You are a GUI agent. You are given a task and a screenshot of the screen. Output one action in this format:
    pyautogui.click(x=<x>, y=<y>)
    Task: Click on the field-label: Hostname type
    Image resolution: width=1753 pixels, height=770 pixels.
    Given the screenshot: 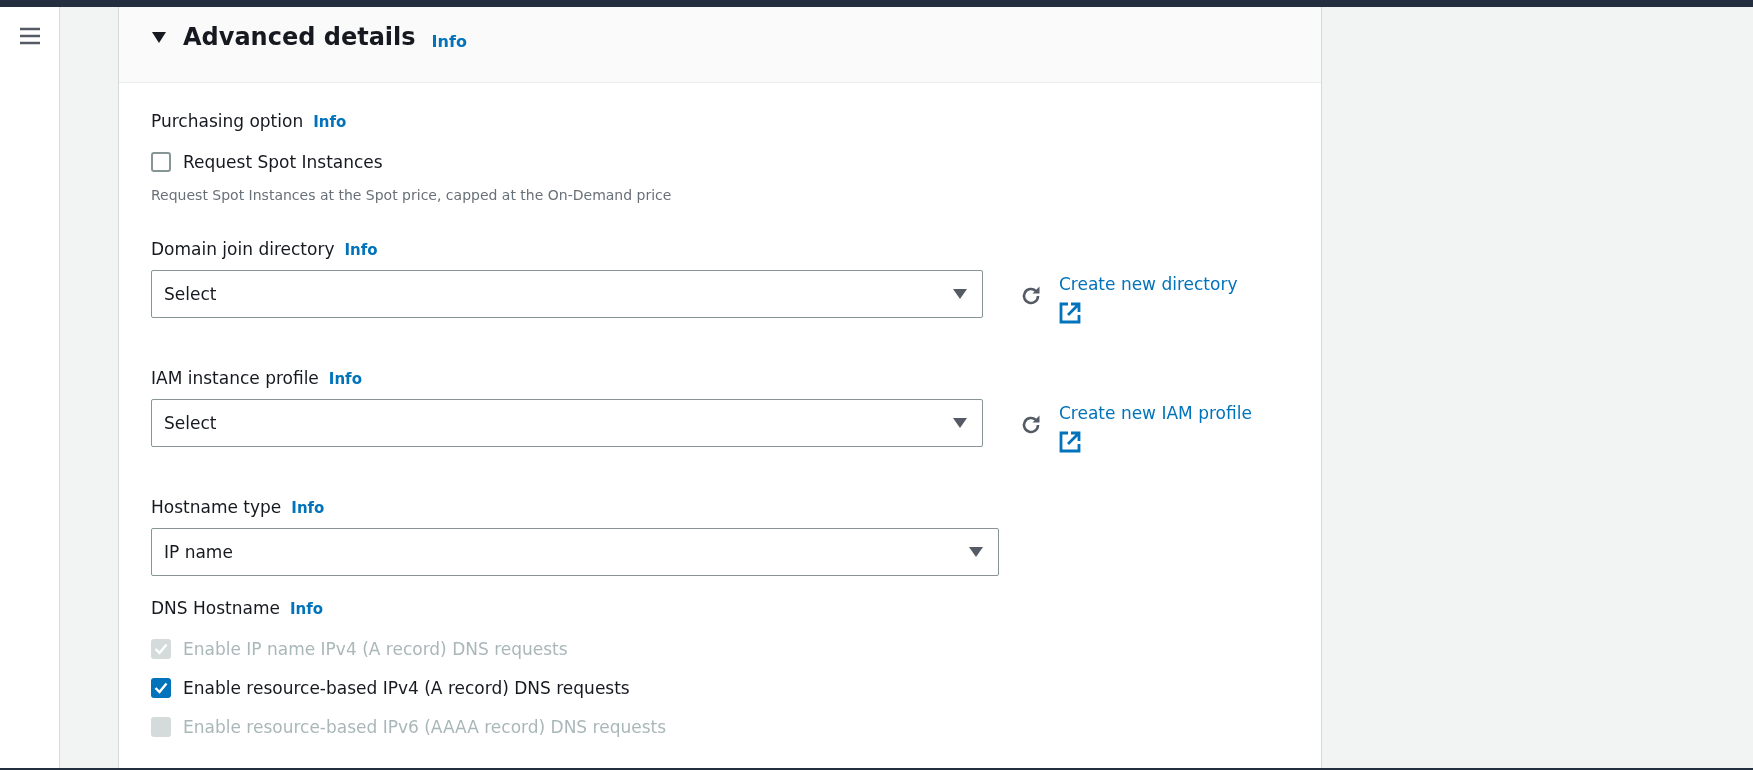 What is the action you would take?
    pyautogui.click(x=216, y=507)
    